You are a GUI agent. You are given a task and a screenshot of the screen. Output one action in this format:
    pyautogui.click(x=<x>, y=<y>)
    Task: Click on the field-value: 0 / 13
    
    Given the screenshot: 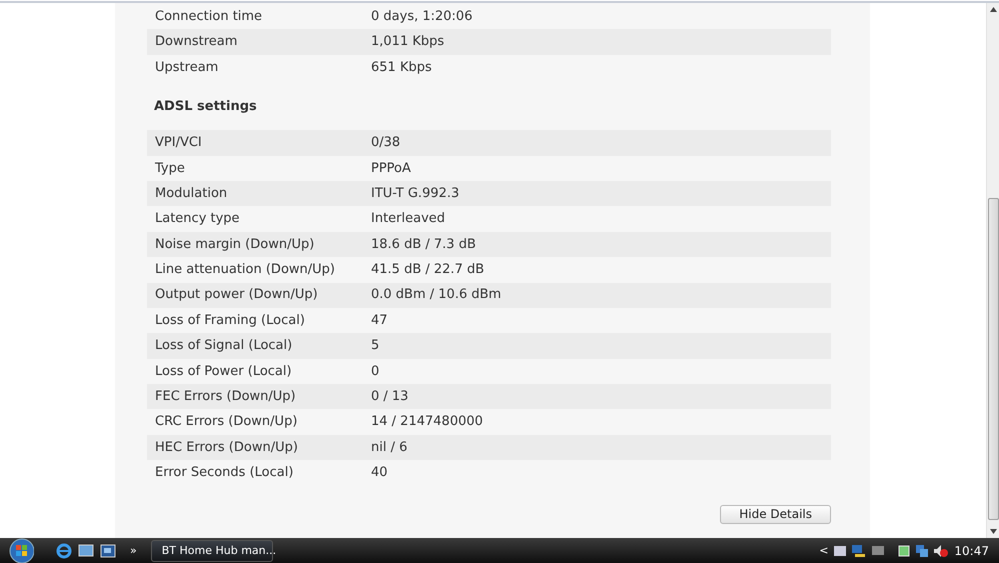 What is the action you would take?
    pyautogui.click(x=389, y=397)
    